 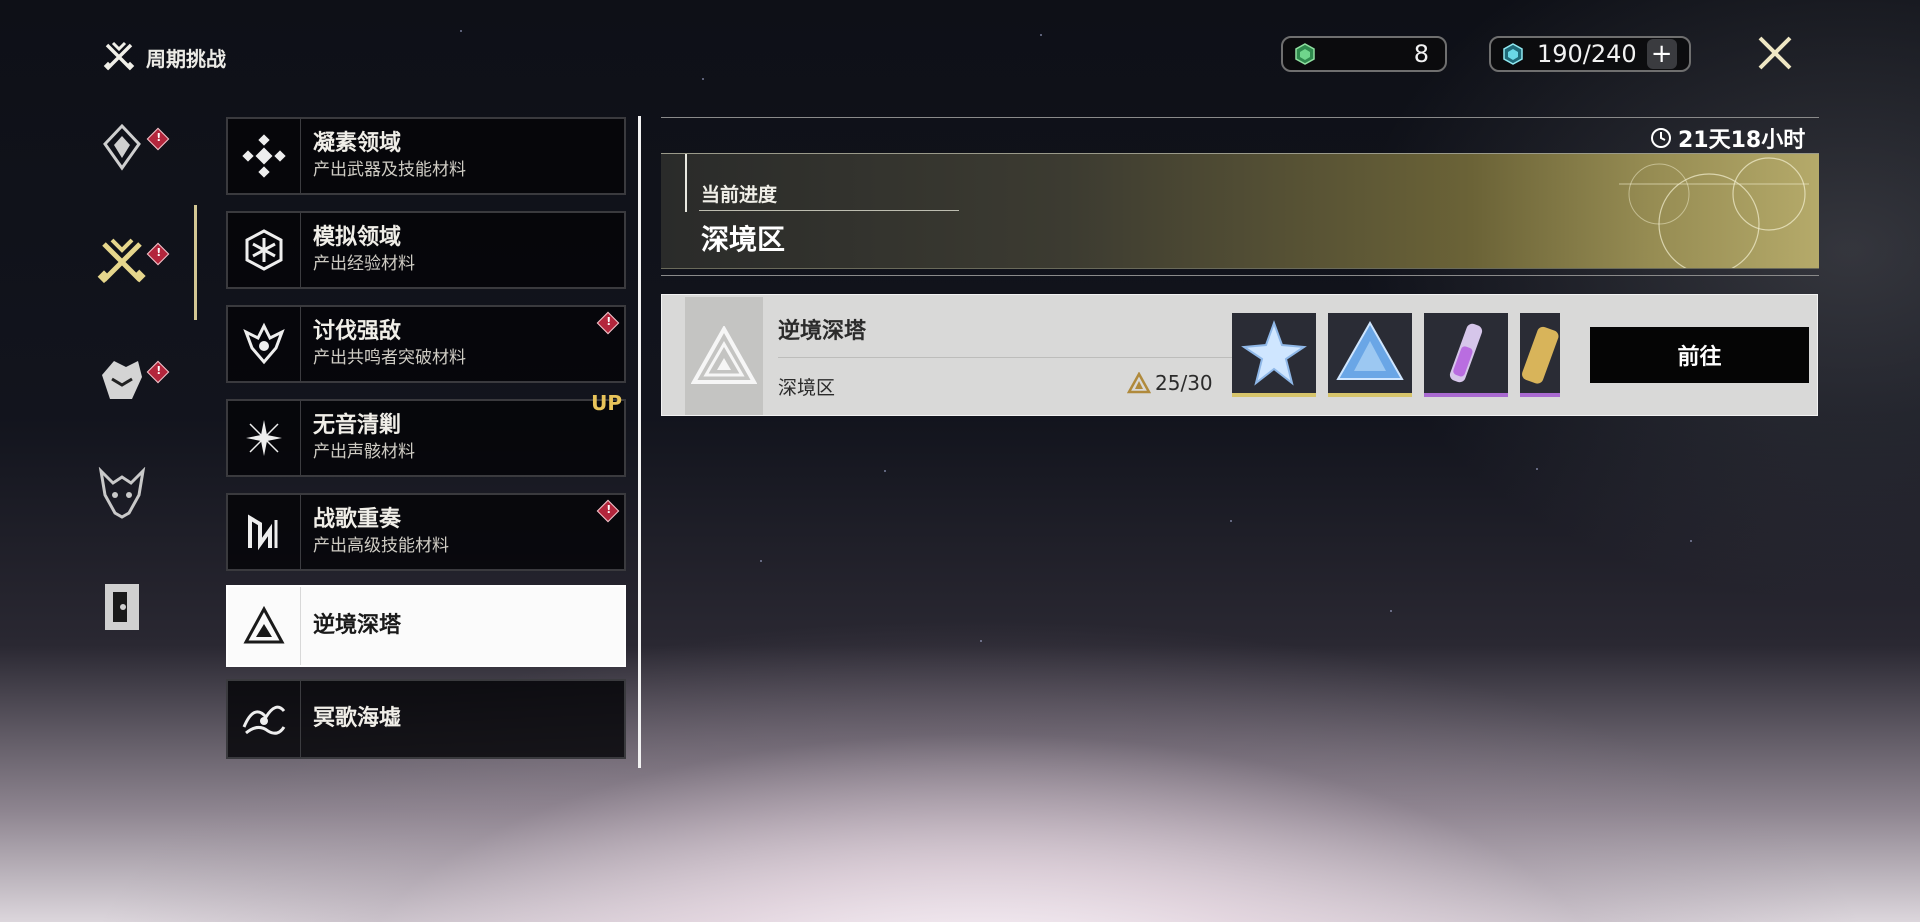 What do you see at coordinates (1421, 54) in the screenshot?
I see `resource-1-value: 8` at bounding box center [1421, 54].